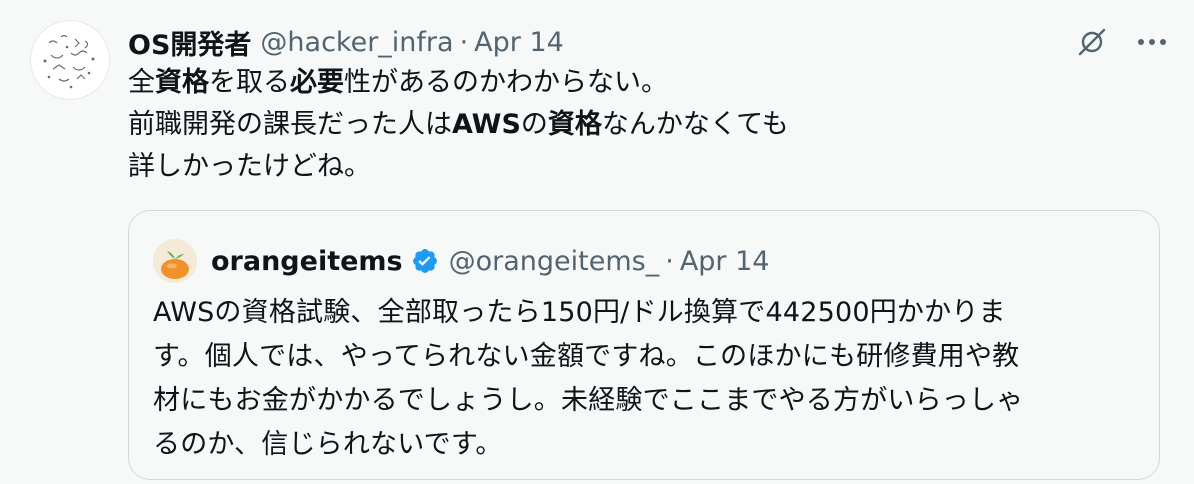 The height and width of the screenshot is (484, 1194). Describe the element at coordinates (519, 42) in the screenshot. I see `tweet-date: Apr 14` at that location.